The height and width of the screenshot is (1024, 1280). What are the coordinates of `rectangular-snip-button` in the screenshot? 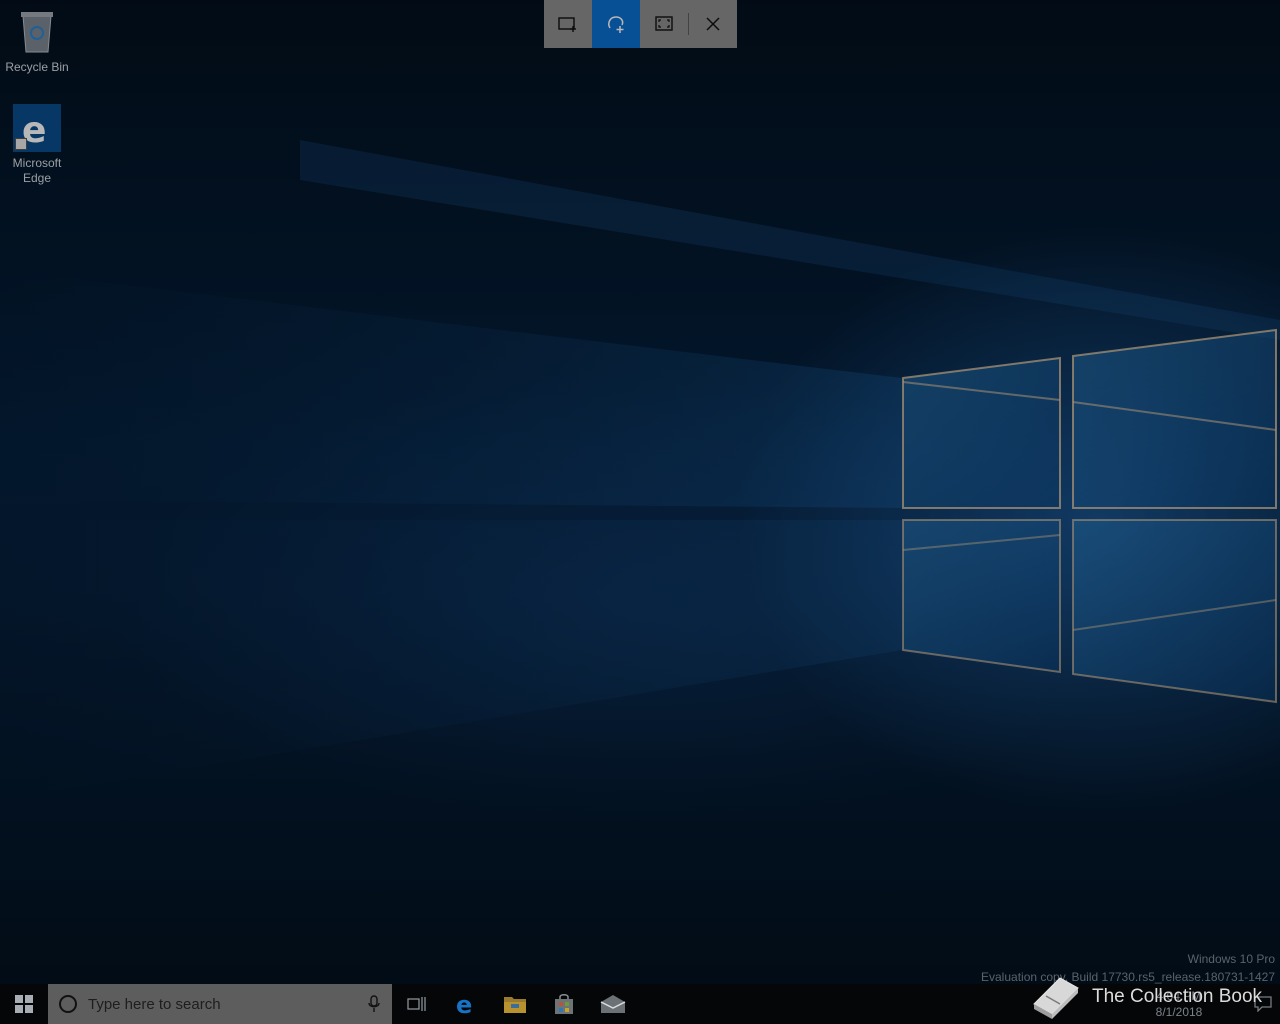 It's located at (568, 24).